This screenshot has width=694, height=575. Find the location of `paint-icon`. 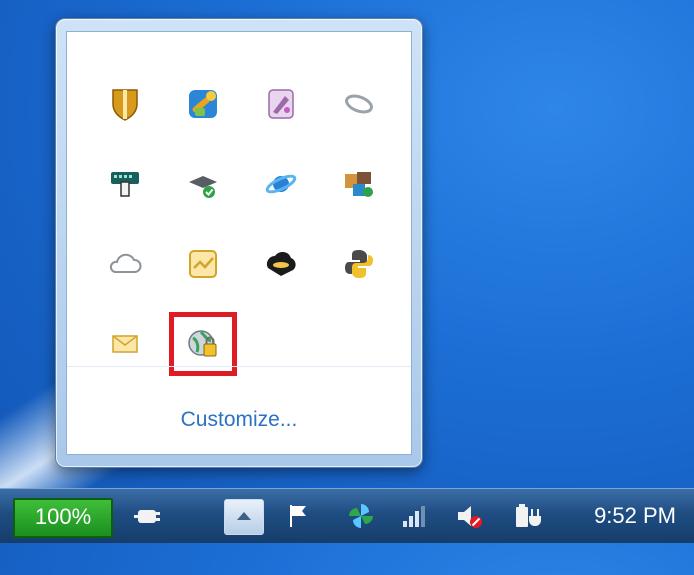

paint-icon is located at coordinates (281, 104).